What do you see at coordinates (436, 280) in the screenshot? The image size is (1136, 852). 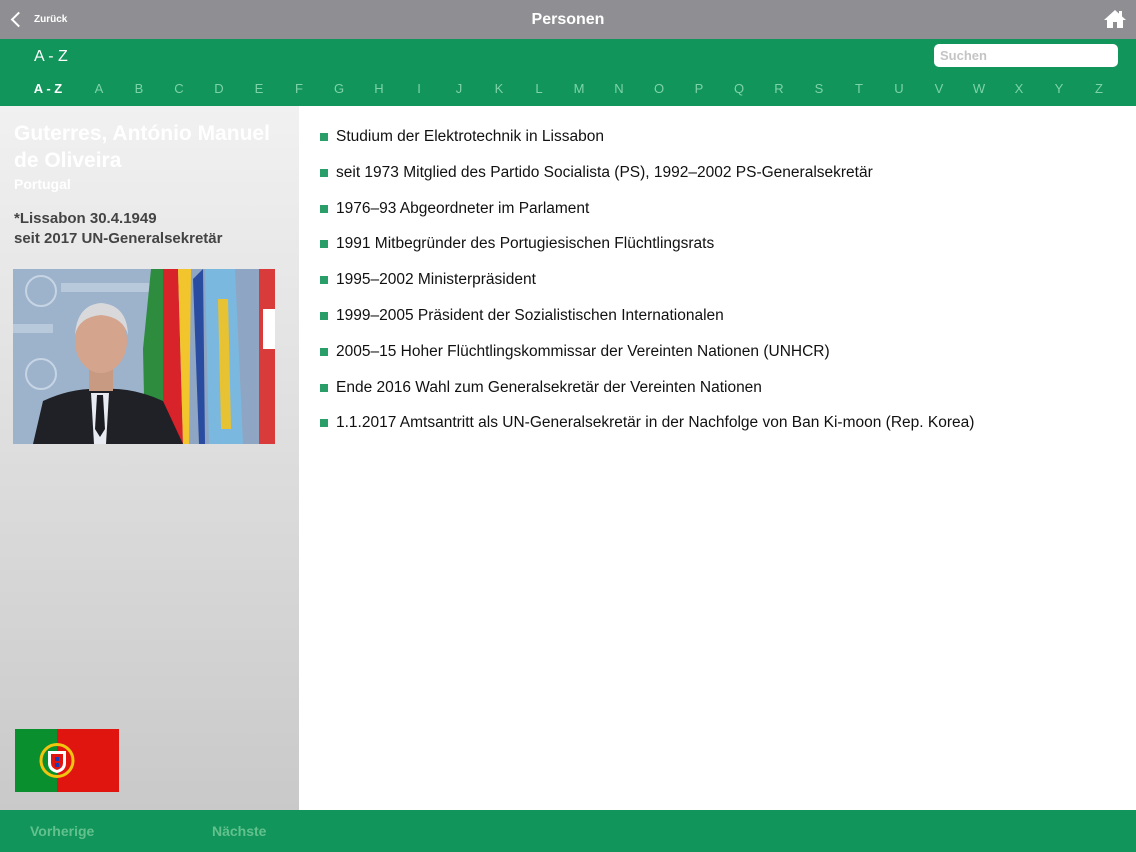 I see `biography-item-text: 1995–2002 Ministerpräsident` at bounding box center [436, 280].